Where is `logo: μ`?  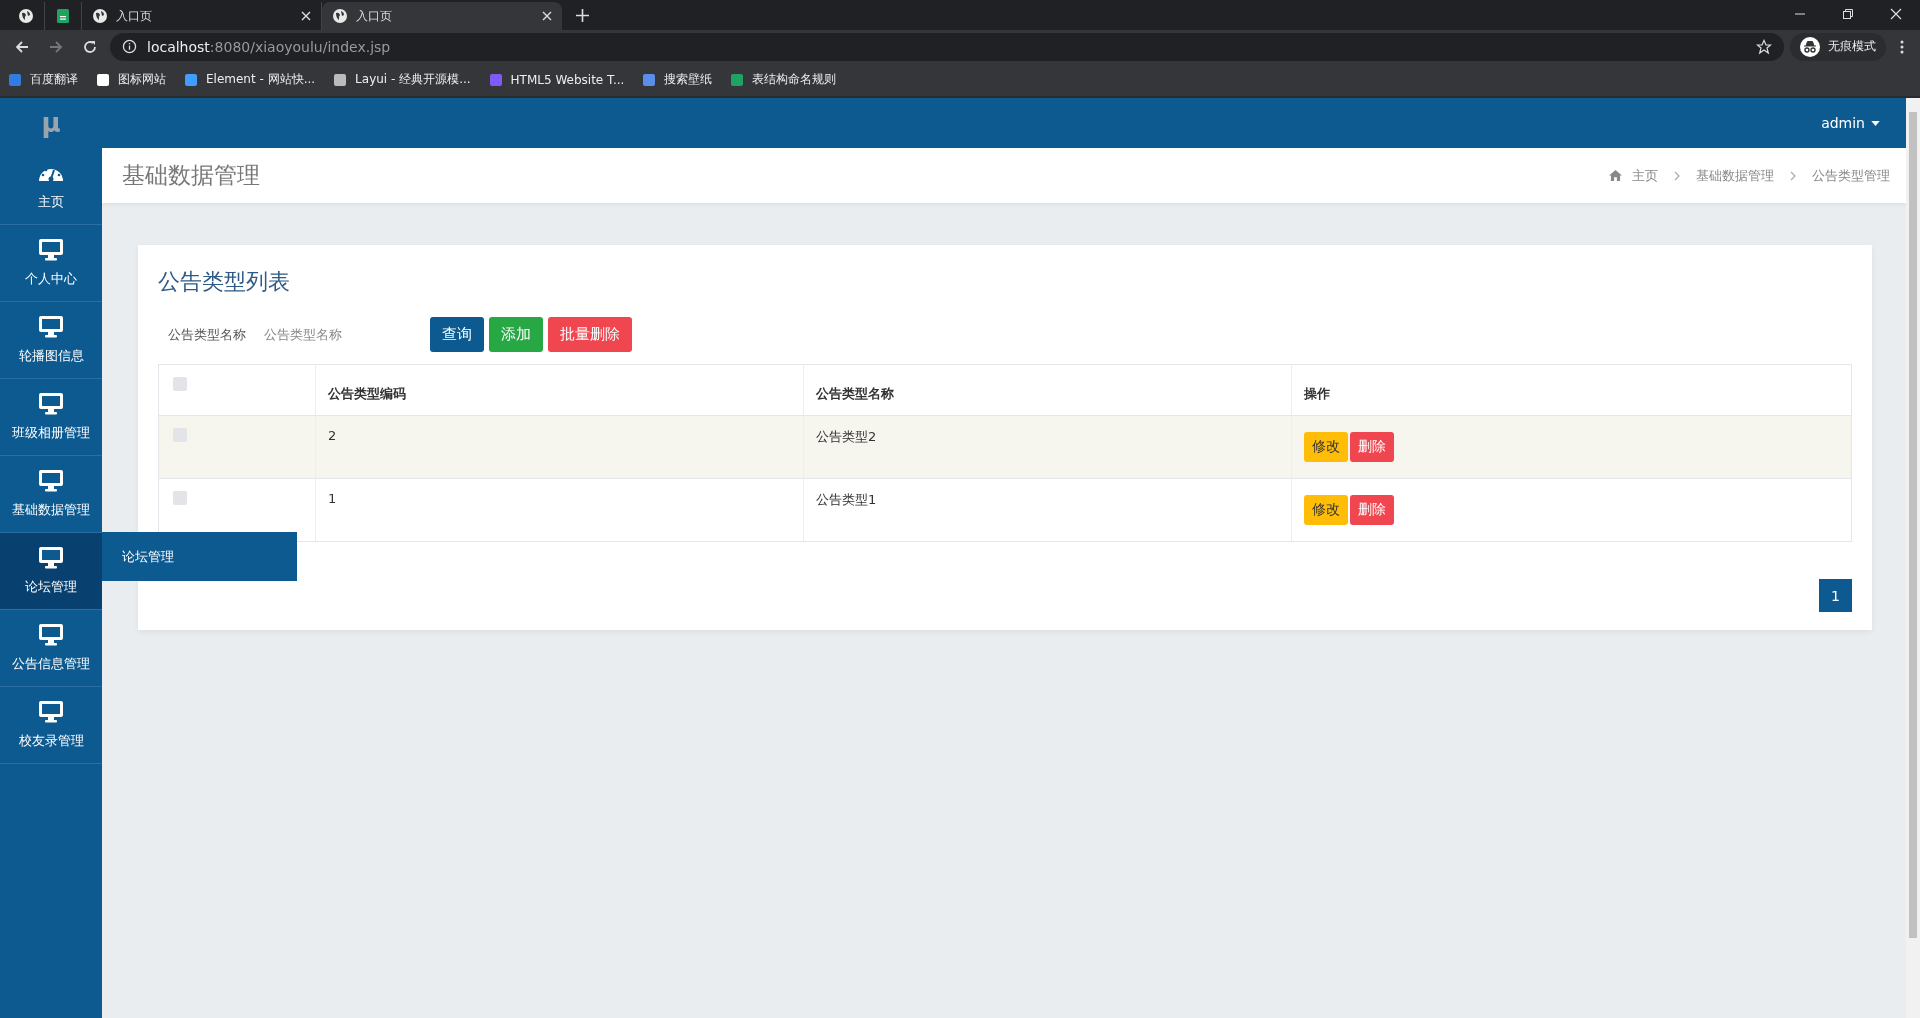
logo: μ is located at coordinates (51, 123).